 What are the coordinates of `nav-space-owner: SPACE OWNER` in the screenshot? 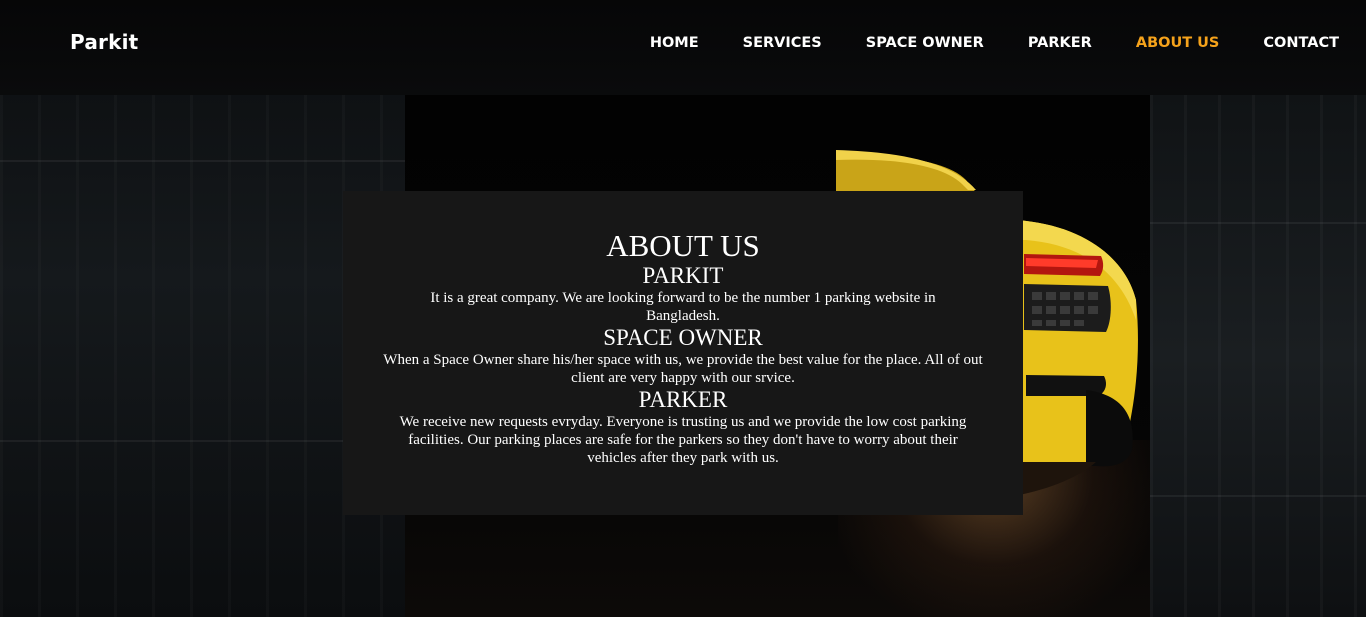 It's located at (925, 43).